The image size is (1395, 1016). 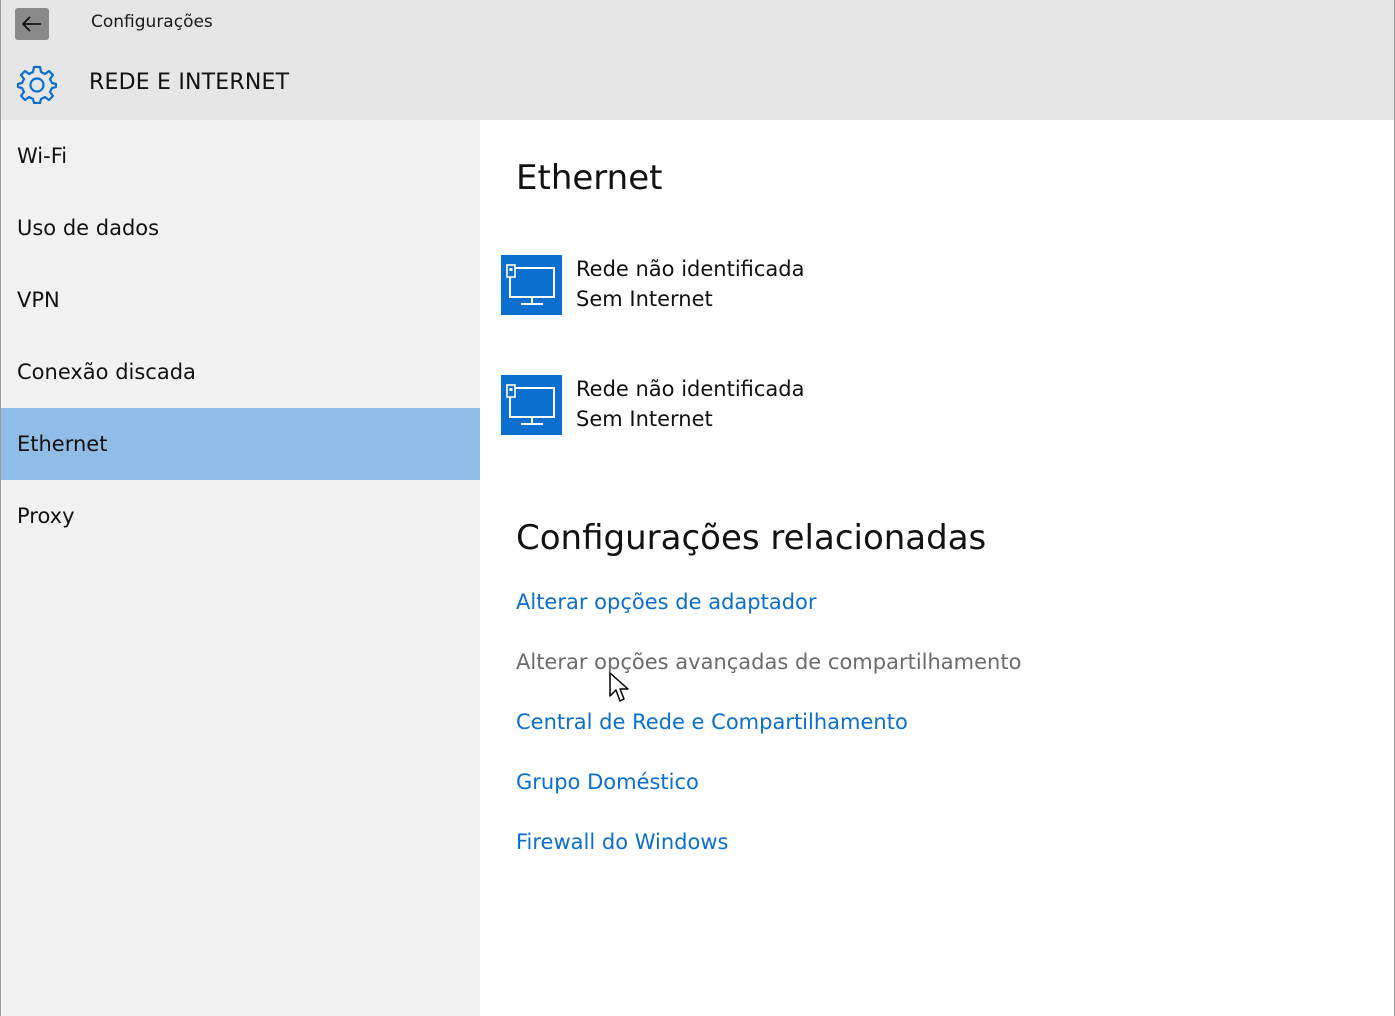 What do you see at coordinates (240, 516) in the screenshot?
I see `sidebar-item-proxy: Proxy` at bounding box center [240, 516].